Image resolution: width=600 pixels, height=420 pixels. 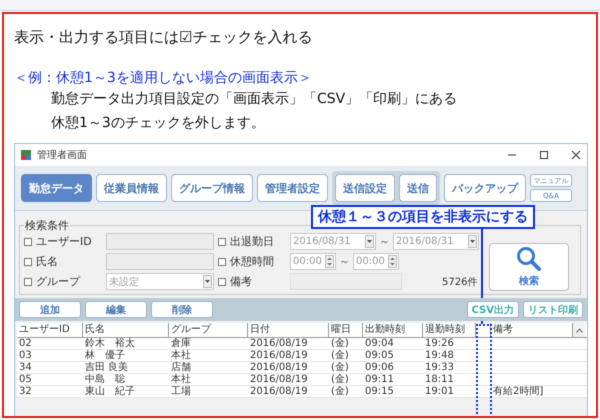 I want to click on nav-tab: 送信設定, so click(x=365, y=188).